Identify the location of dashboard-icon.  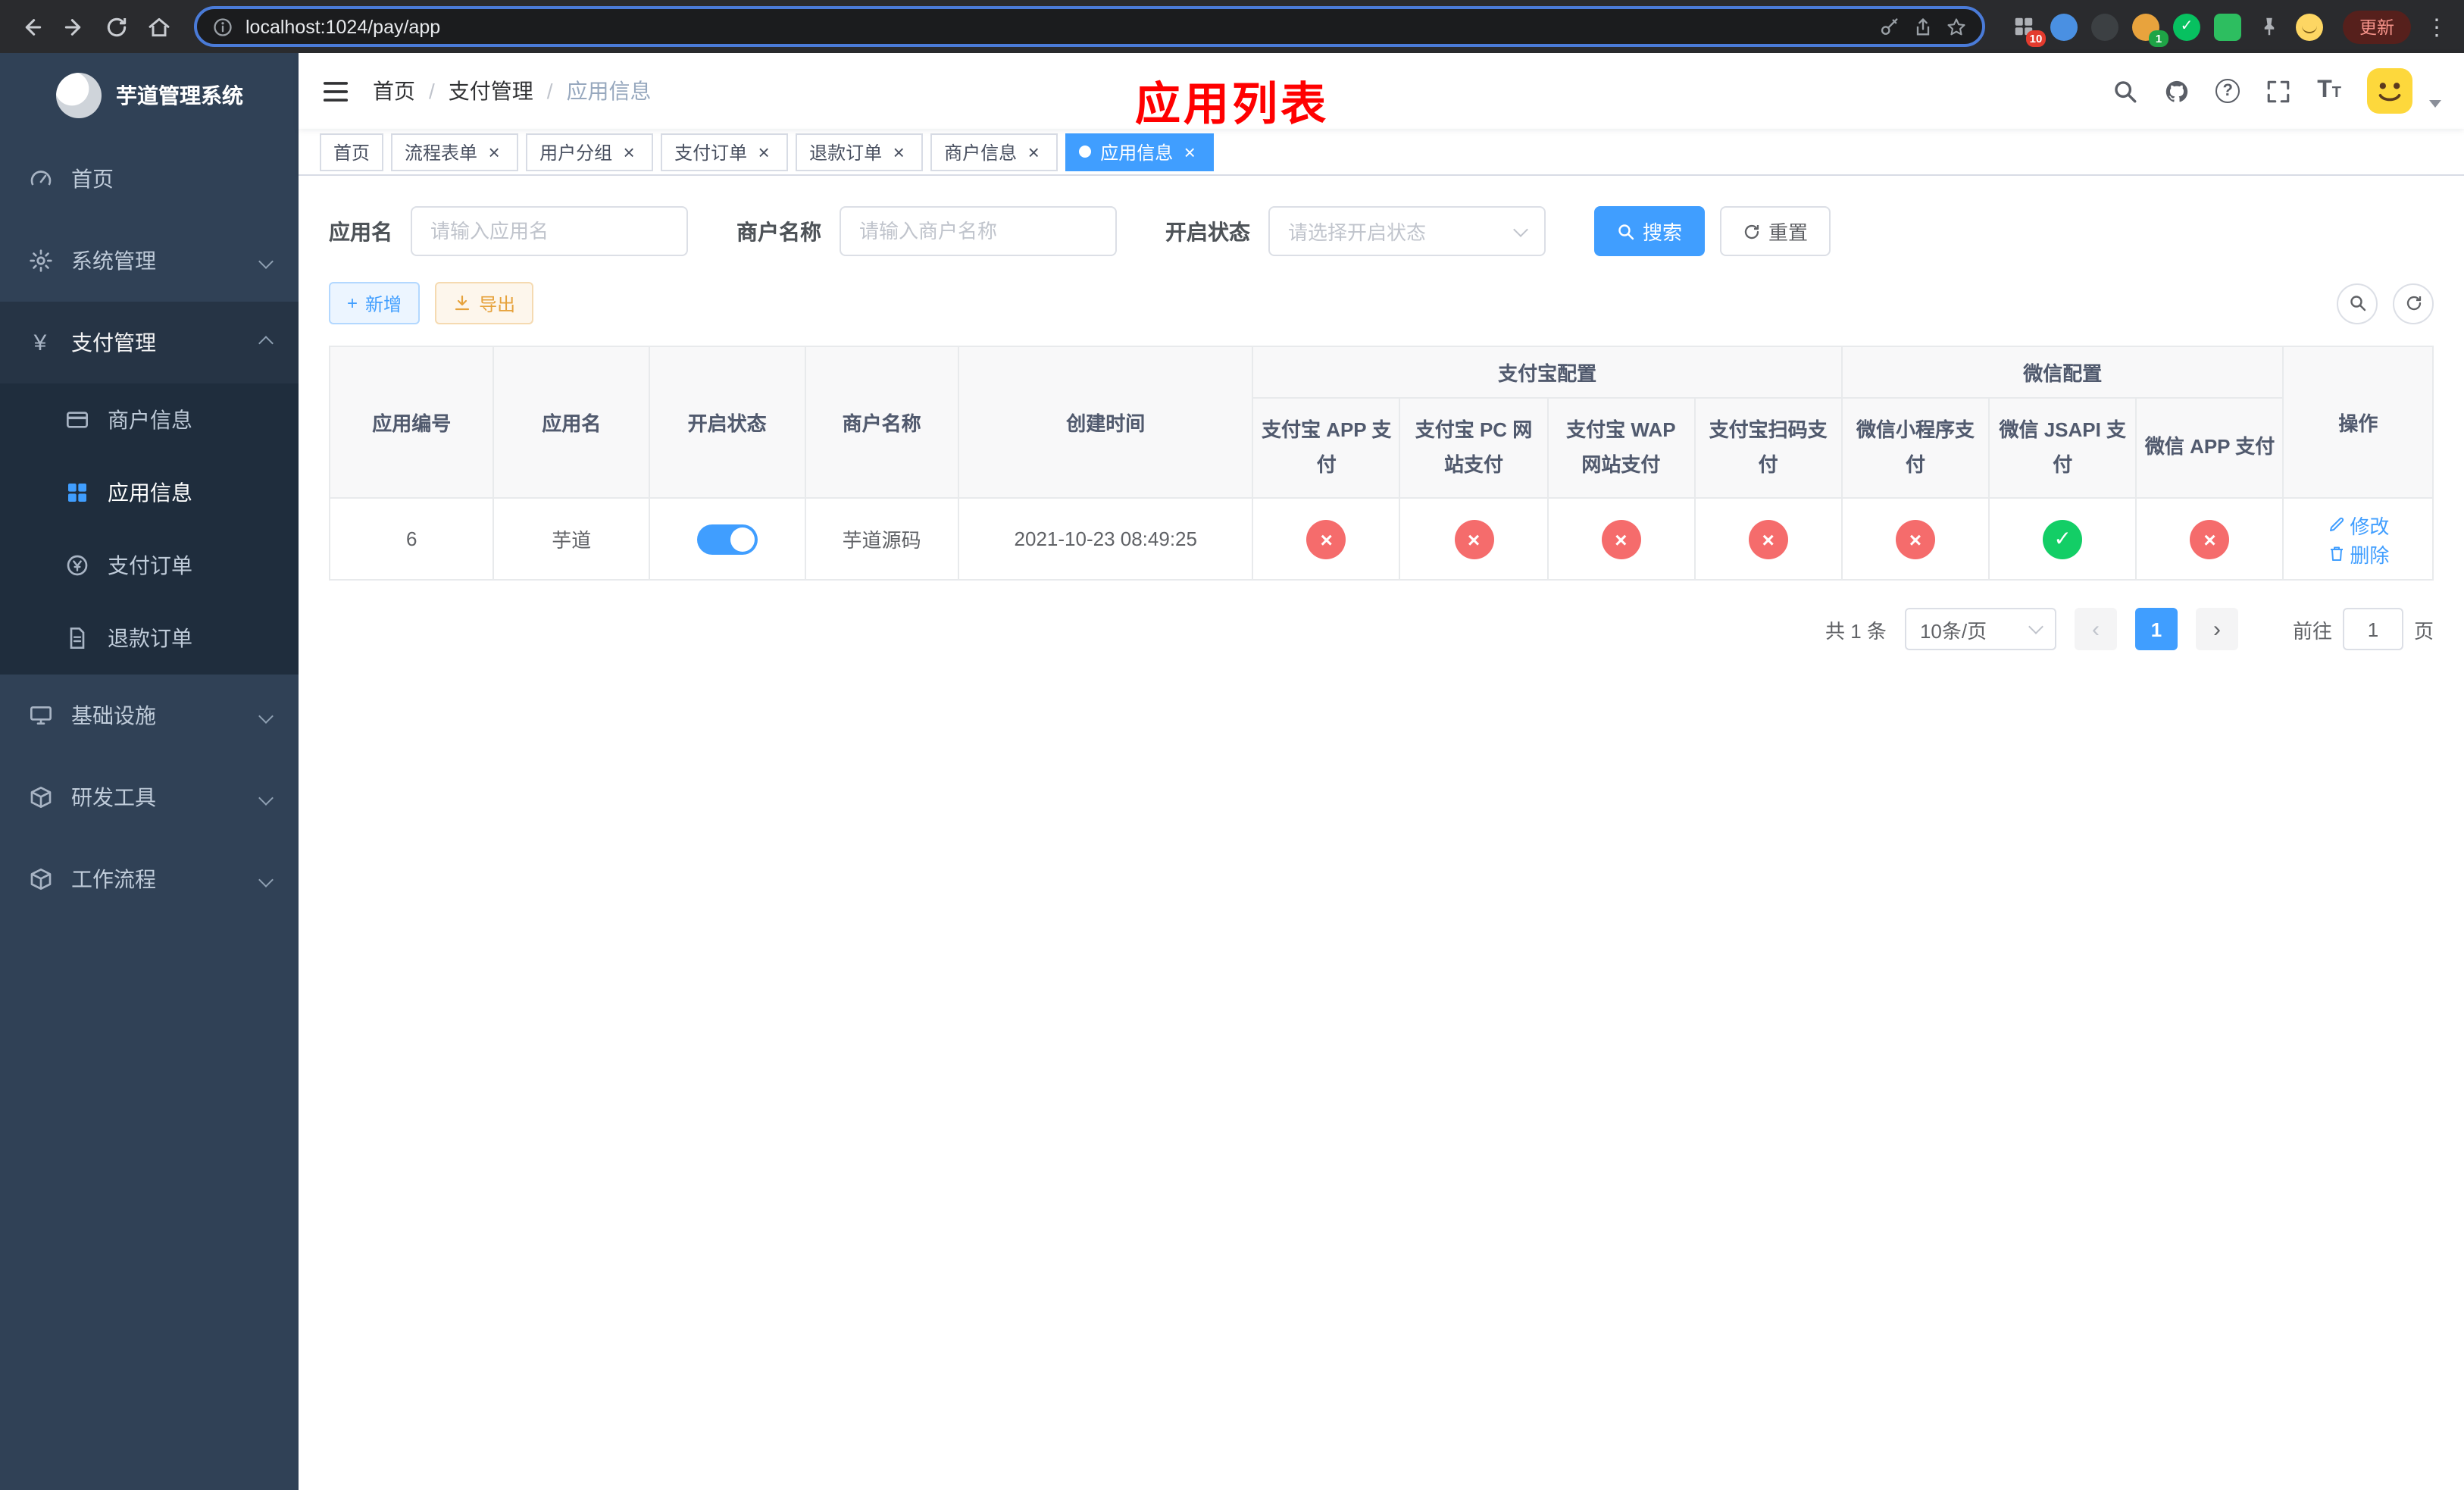
(40, 179).